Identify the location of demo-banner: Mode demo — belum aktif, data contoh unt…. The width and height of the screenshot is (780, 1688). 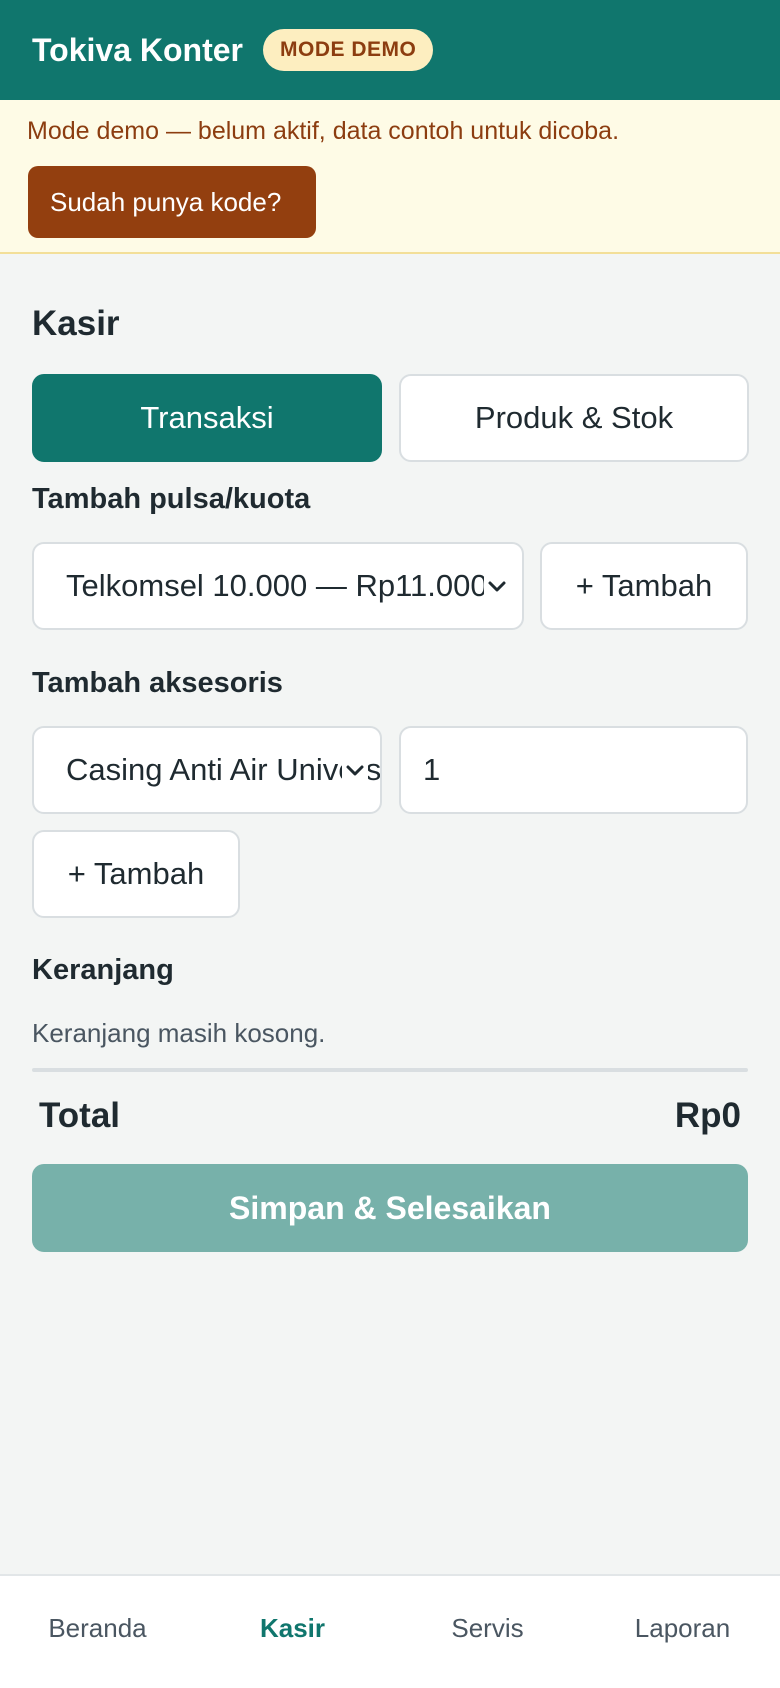
(390, 177).